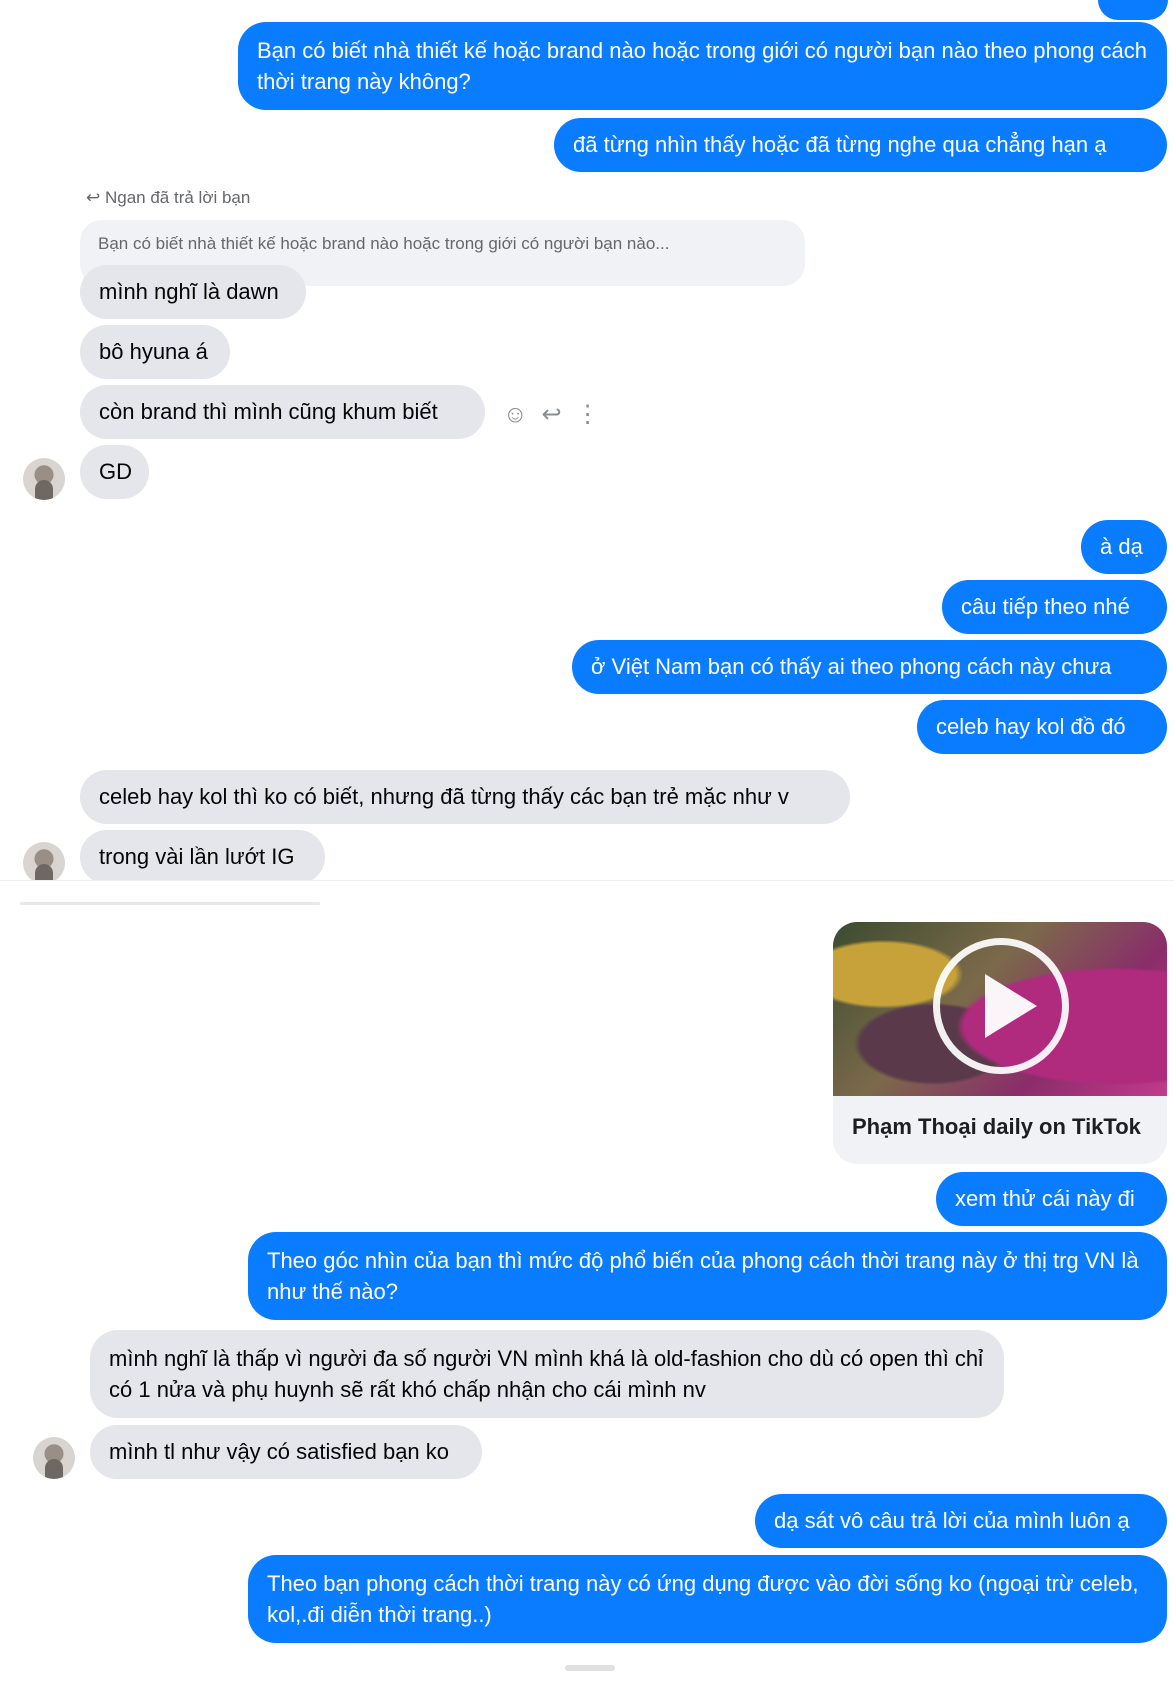 The width and height of the screenshot is (1174, 1682). What do you see at coordinates (1051, 1199) in the screenshot?
I see `outgoing-message: xem thử cái này đi` at bounding box center [1051, 1199].